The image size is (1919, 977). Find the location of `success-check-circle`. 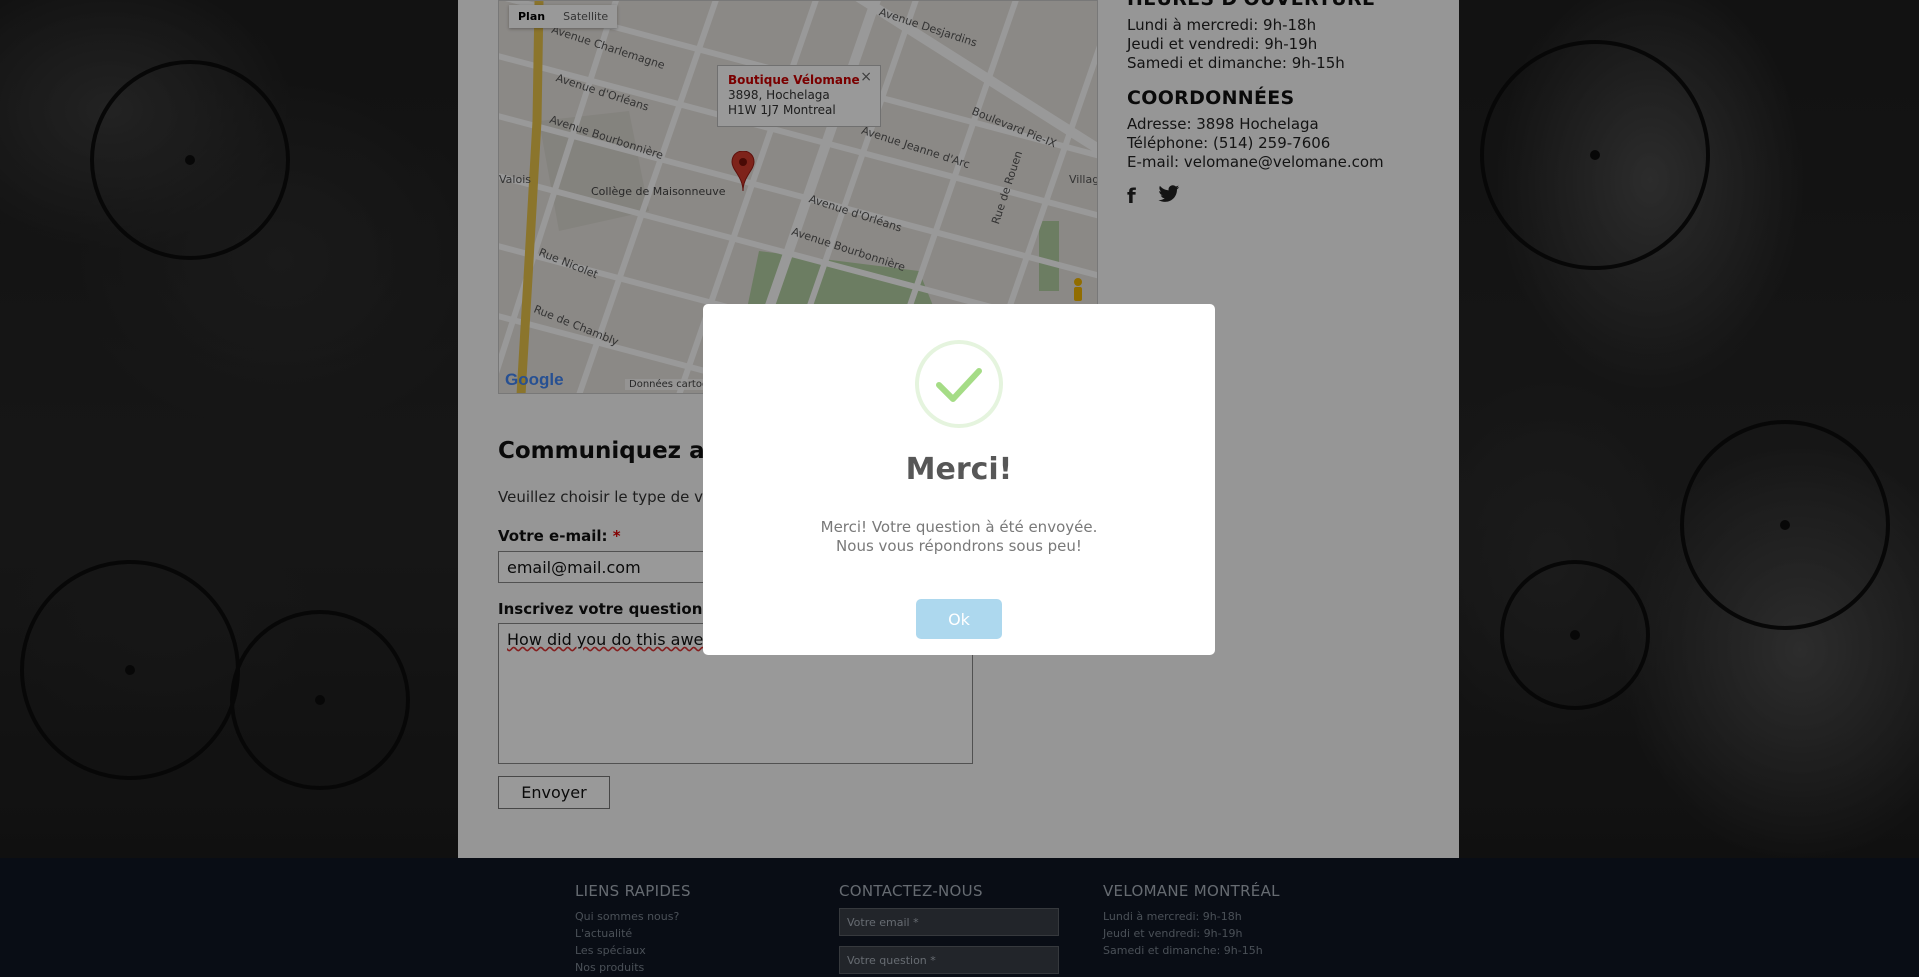

success-check-circle is located at coordinates (959, 384).